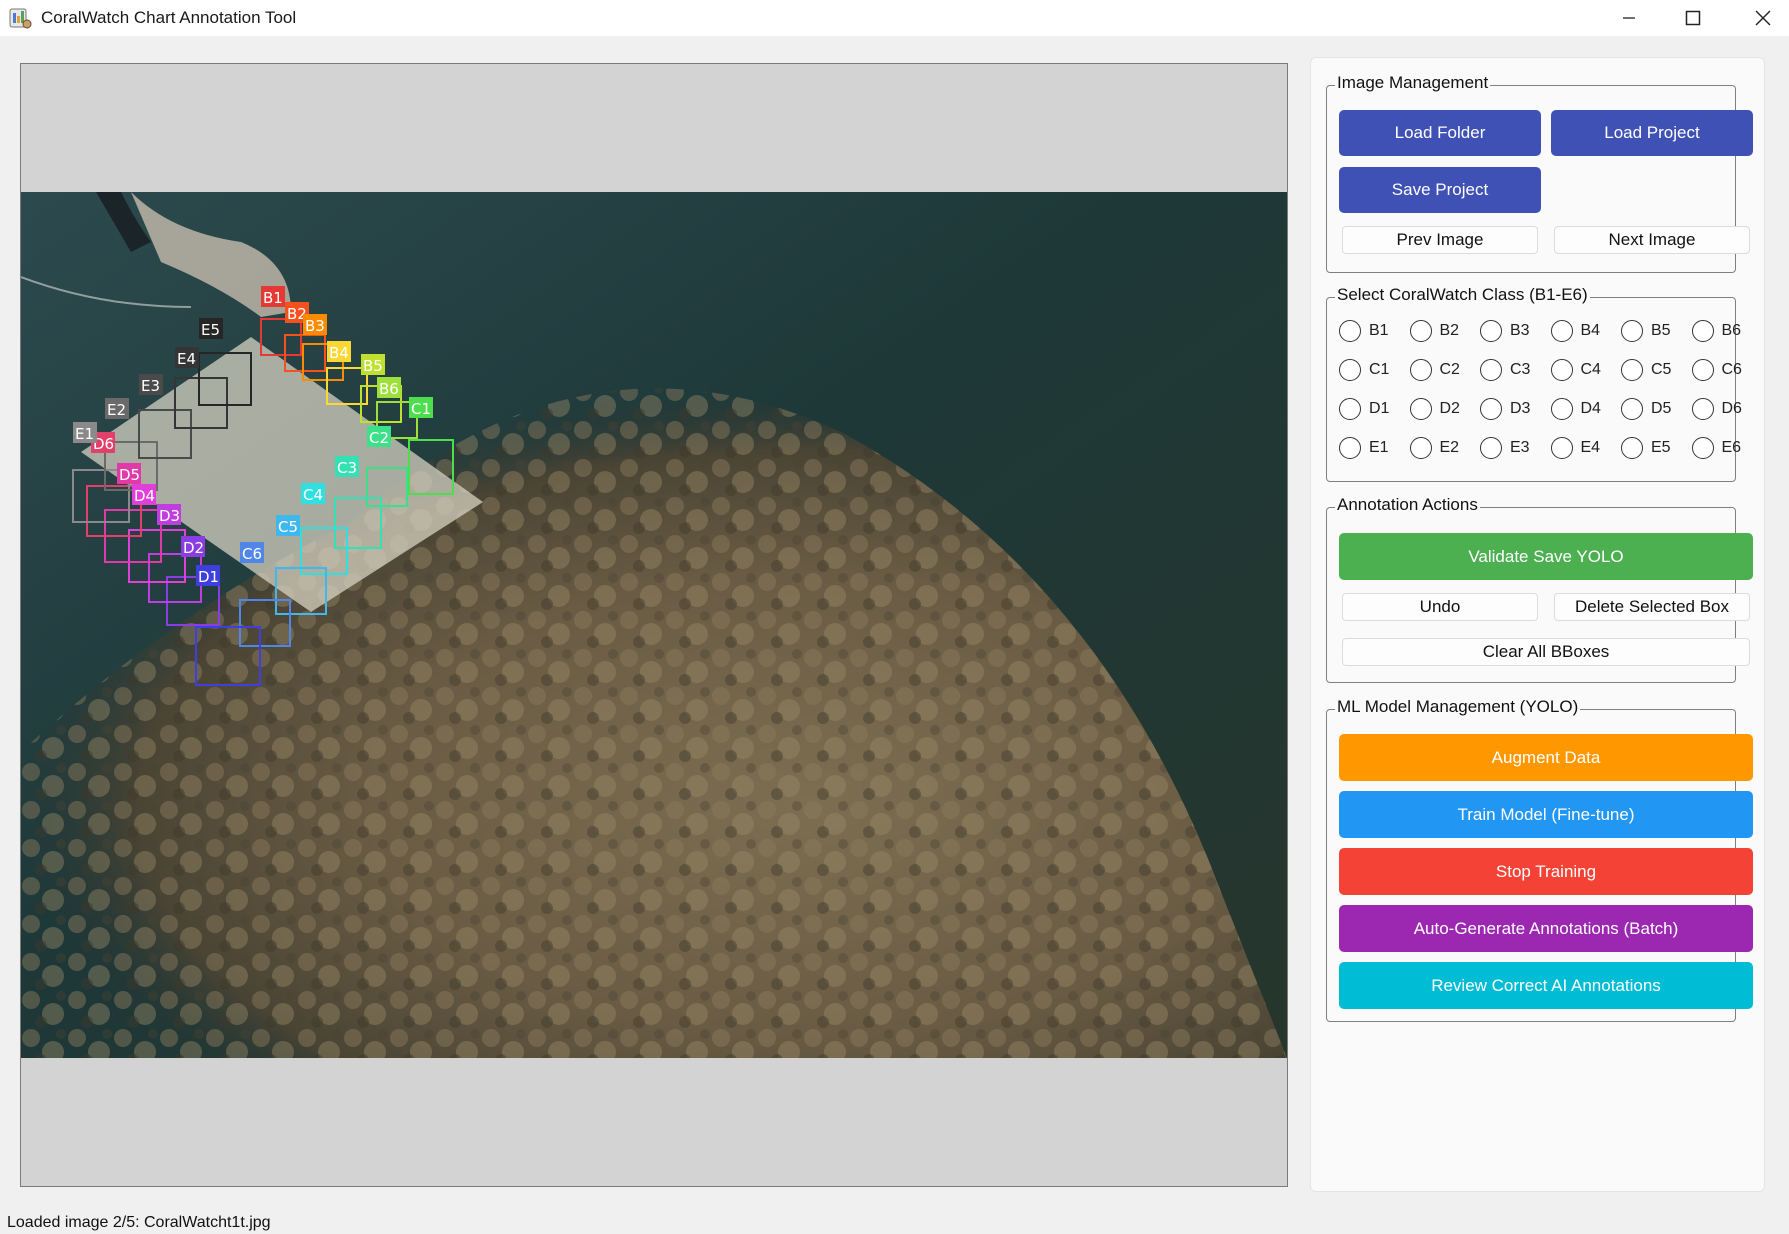 Image resolution: width=1789 pixels, height=1234 pixels. What do you see at coordinates (1590, 408) in the screenshot?
I see `radio-label: D4` at bounding box center [1590, 408].